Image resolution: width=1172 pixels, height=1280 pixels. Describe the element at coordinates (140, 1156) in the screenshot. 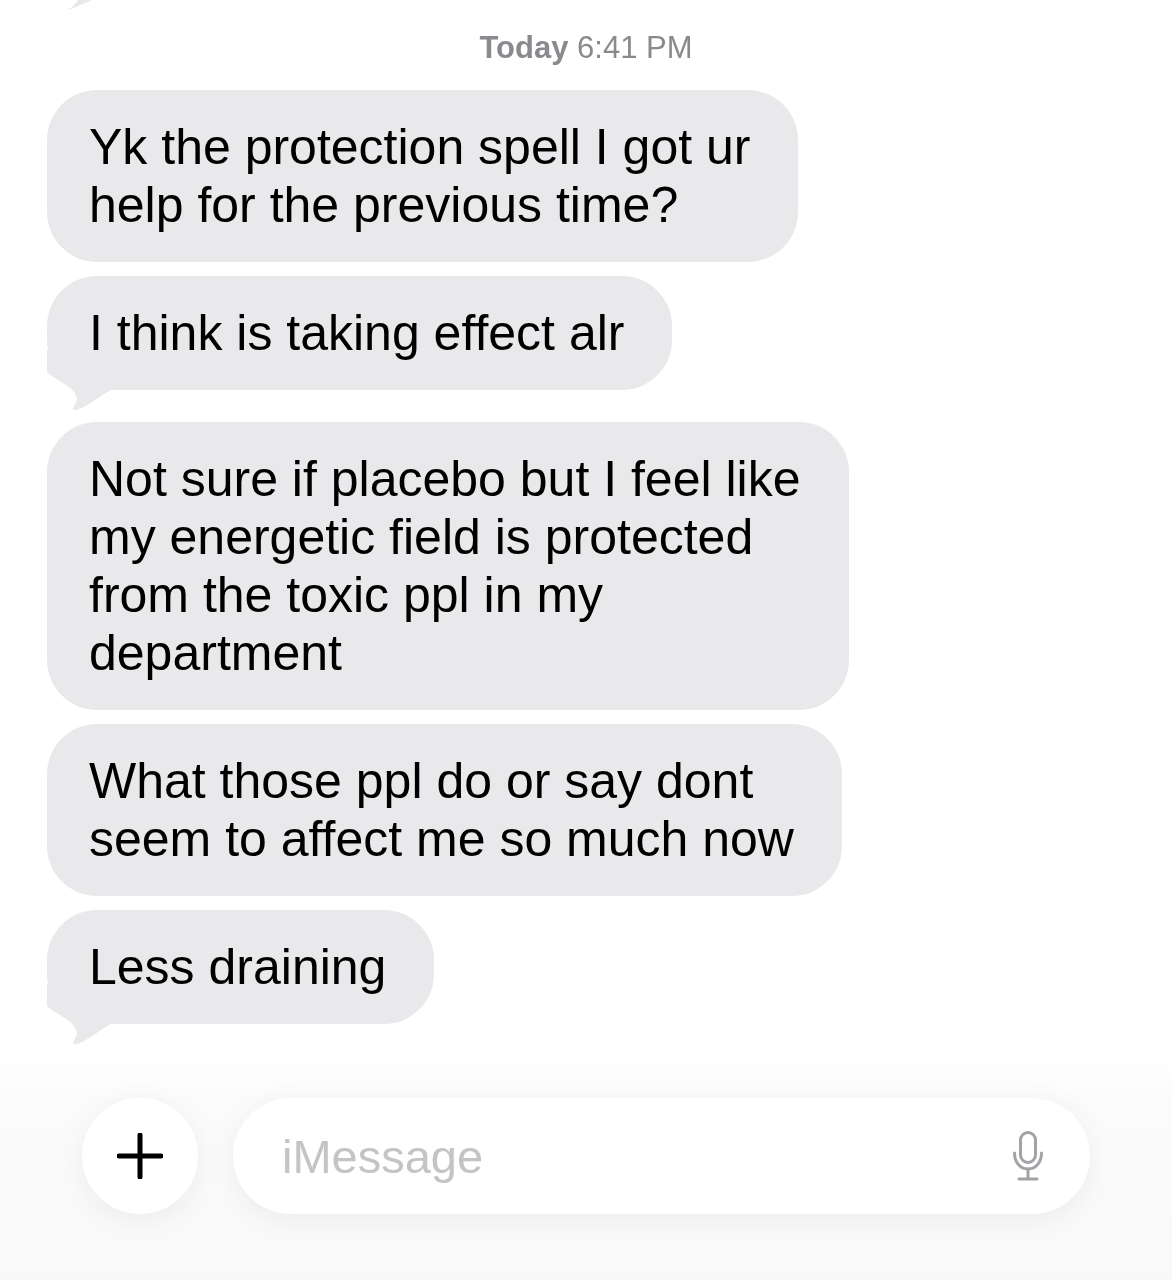

I see `plus-icon` at that location.